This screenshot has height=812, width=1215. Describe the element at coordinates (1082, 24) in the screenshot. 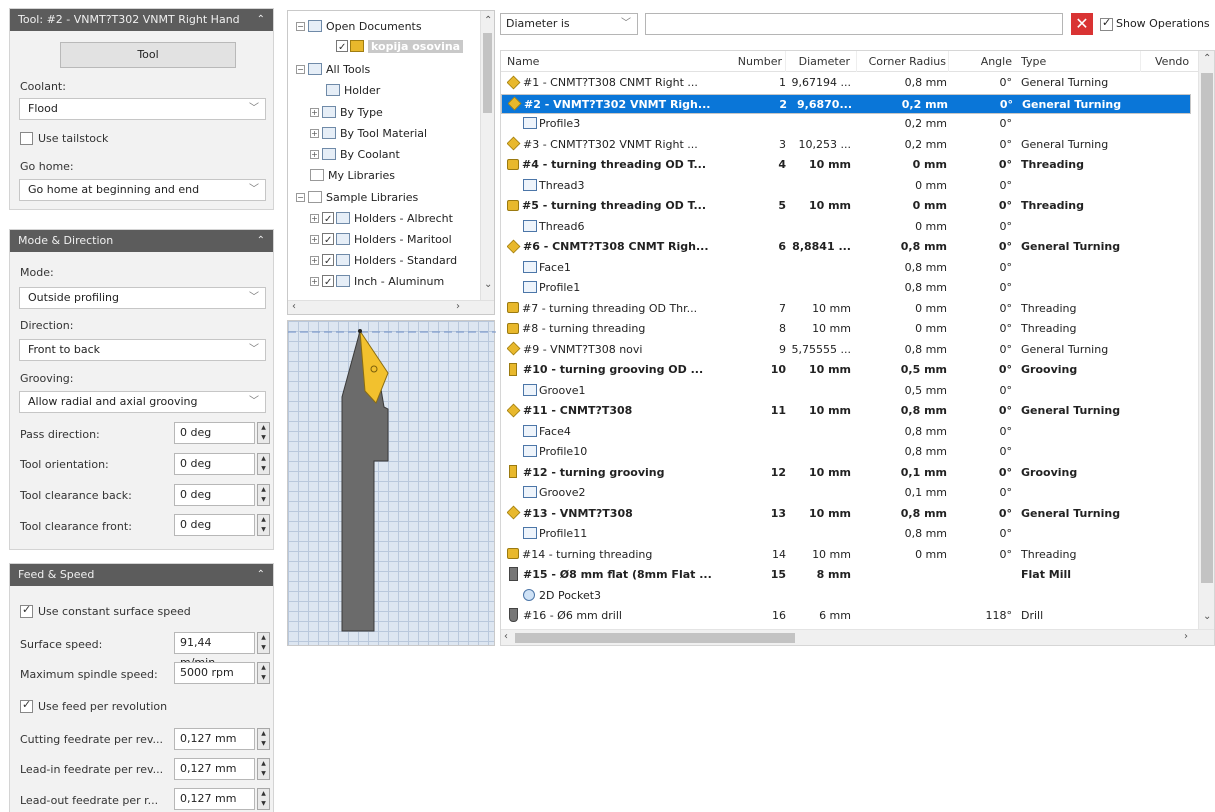

I see `clear-filter-icon: ✕` at that location.